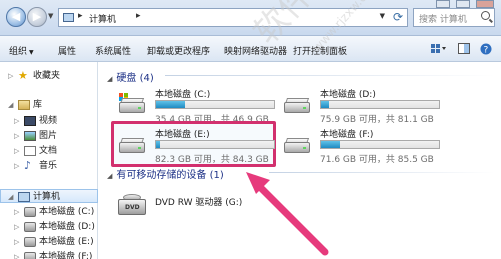  I want to click on nav-label: 文档, so click(48, 151).